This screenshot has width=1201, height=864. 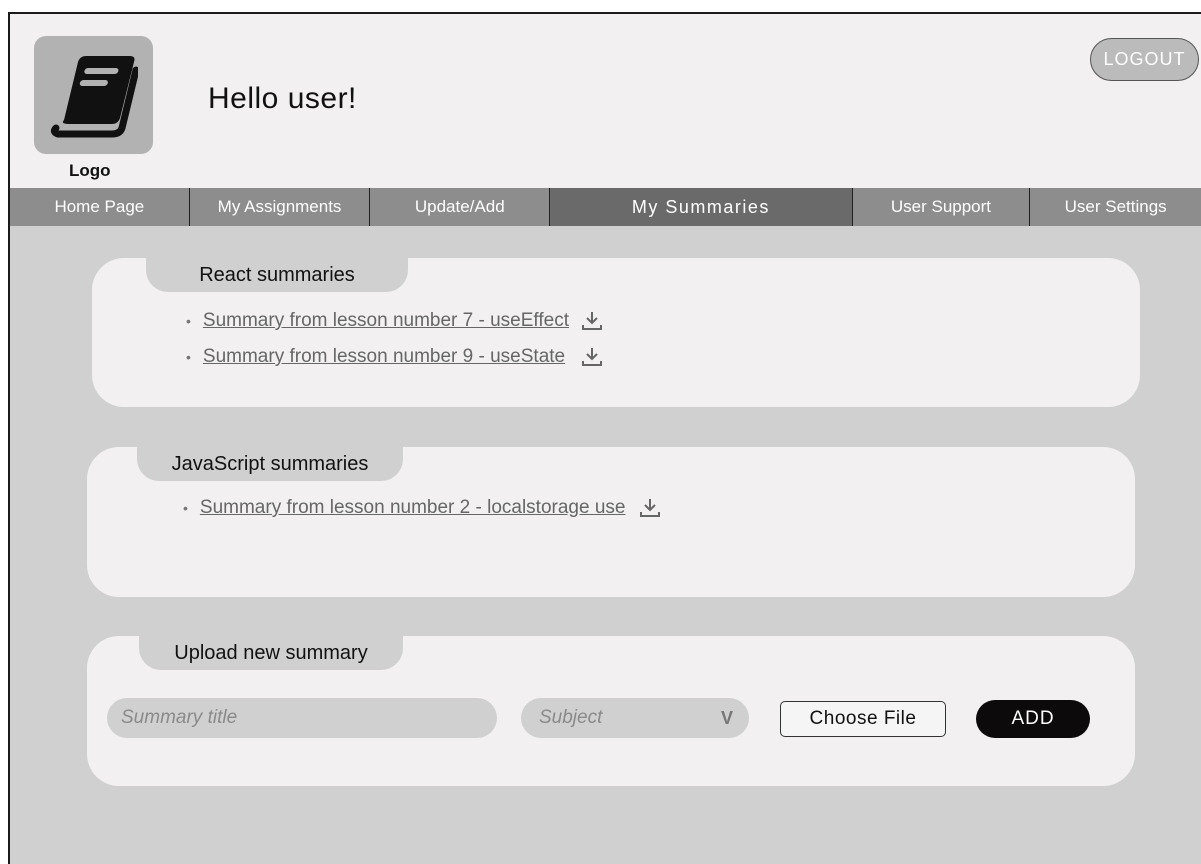 I want to click on book-icon, so click(x=94, y=97).